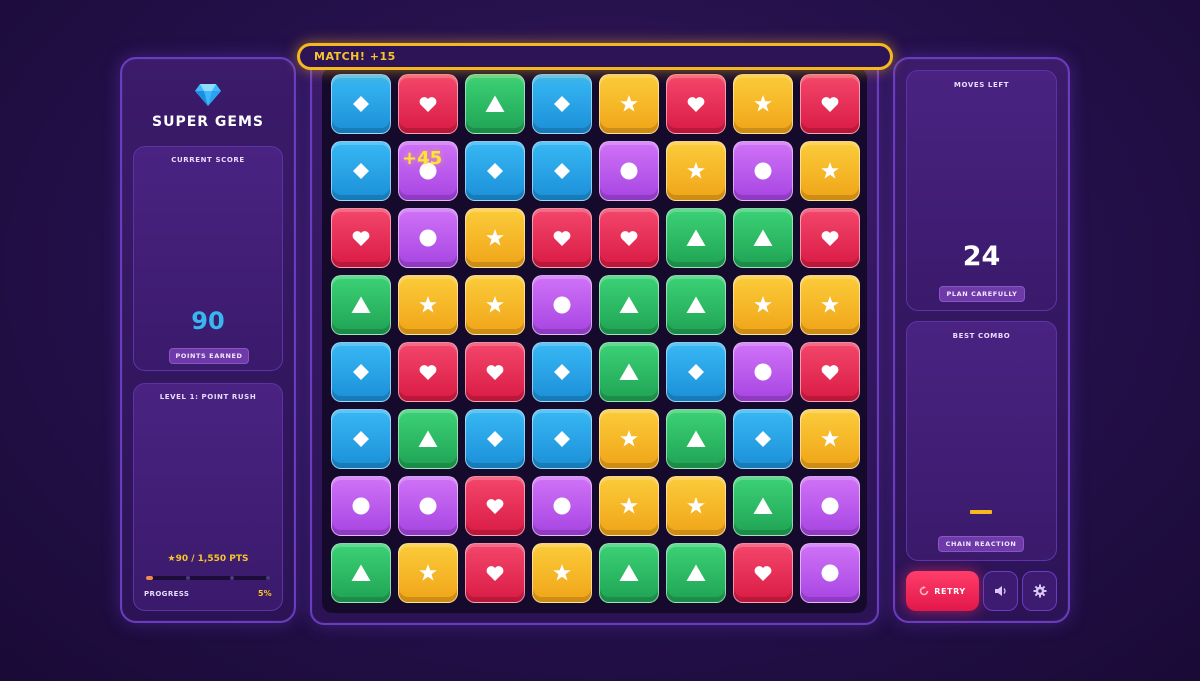  I want to click on retry-button: RETRY, so click(942, 591).